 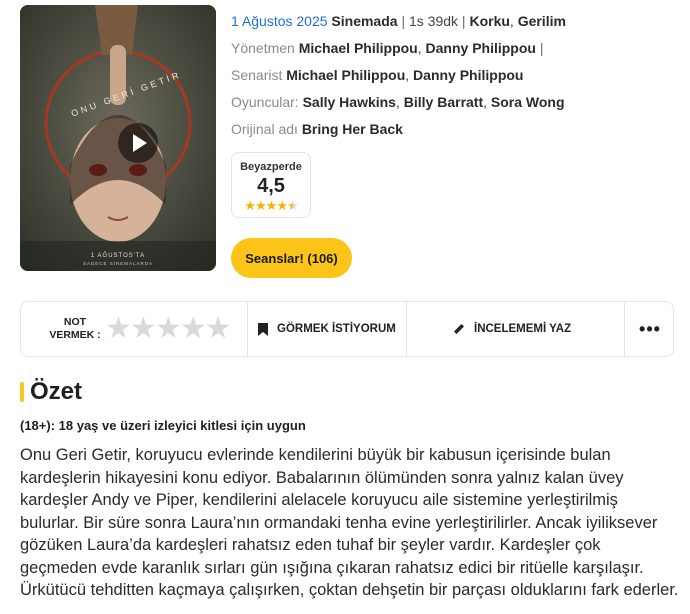 I want to click on cast-link: Sally Hawkins, so click(x=349, y=102).